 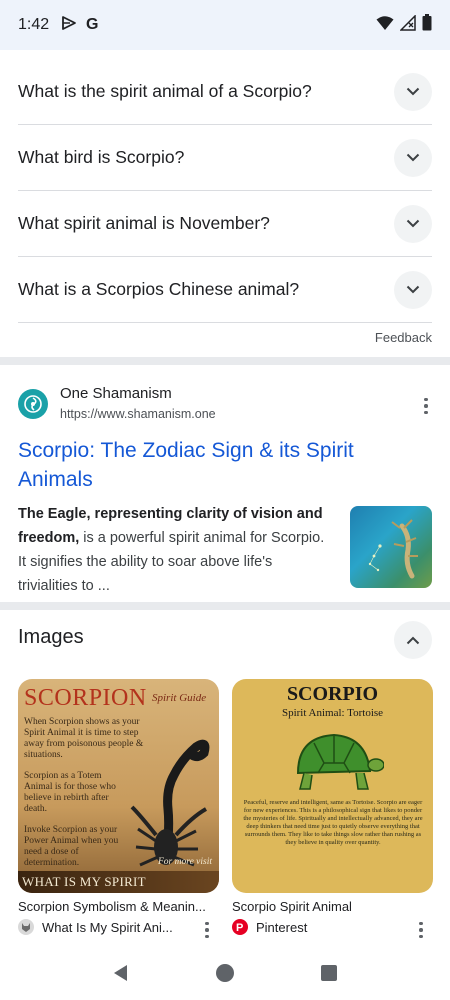 I want to click on image-card-title: SCORPIO, so click(x=332, y=694).